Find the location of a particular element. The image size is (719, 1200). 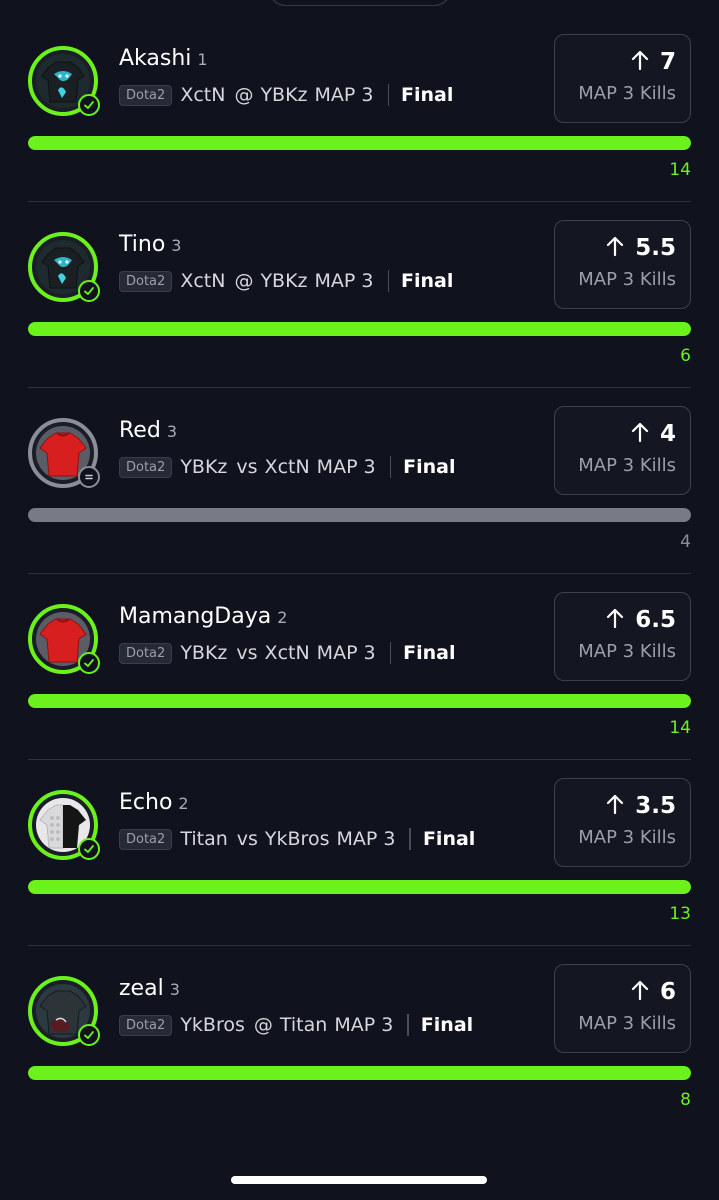

player-slot: 1 is located at coordinates (202, 59).